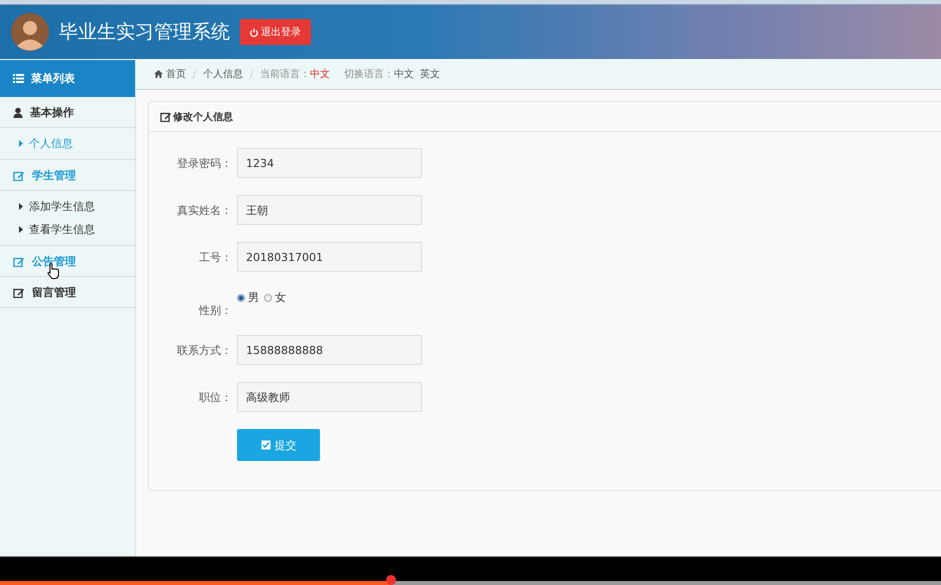 The width and height of the screenshot is (941, 585). What do you see at coordinates (204, 350) in the screenshot?
I see `field-label: 联系方式：` at bounding box center [204, 350].